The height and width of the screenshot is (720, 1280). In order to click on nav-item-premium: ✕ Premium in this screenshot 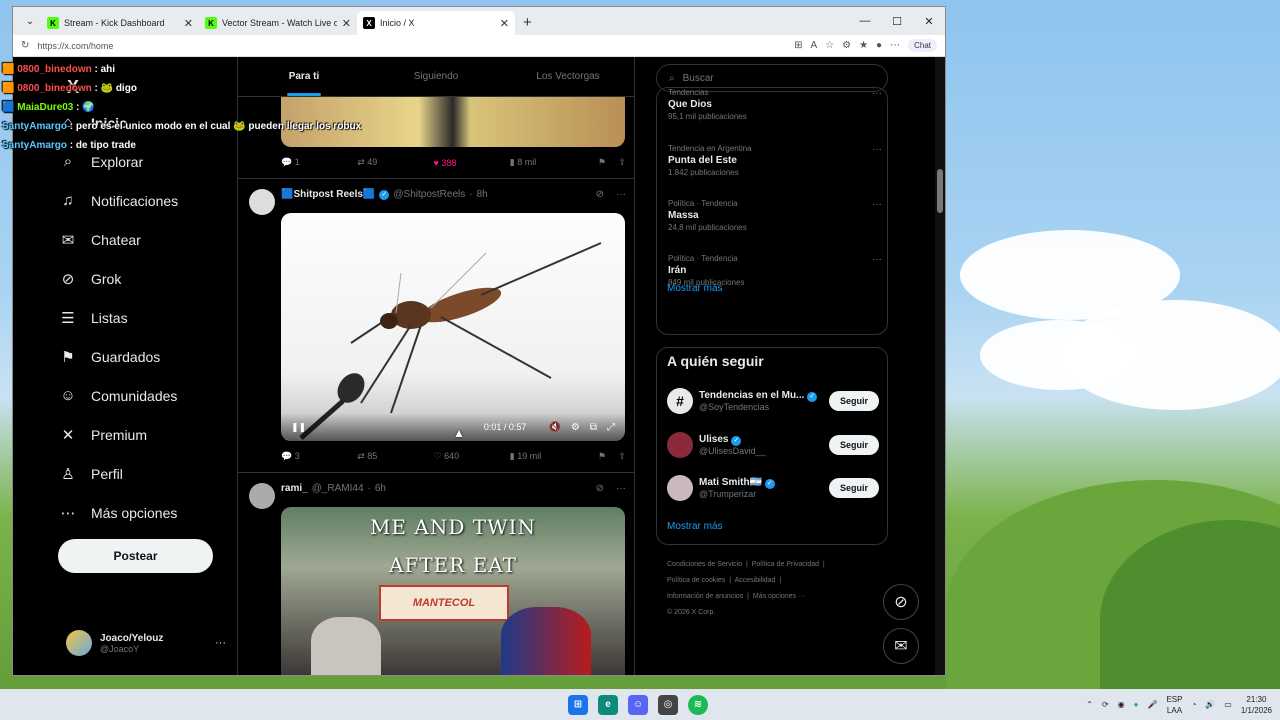, I will do `click(118, 434)`.